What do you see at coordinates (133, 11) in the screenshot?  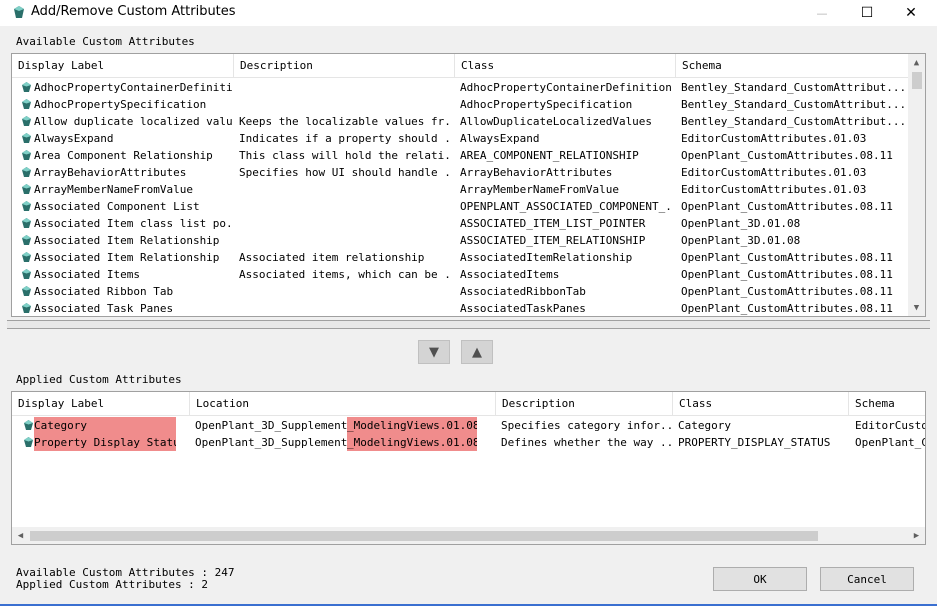 I see `window-title: Add/Remove Custom Attributes` at bounding box center [133, 11].